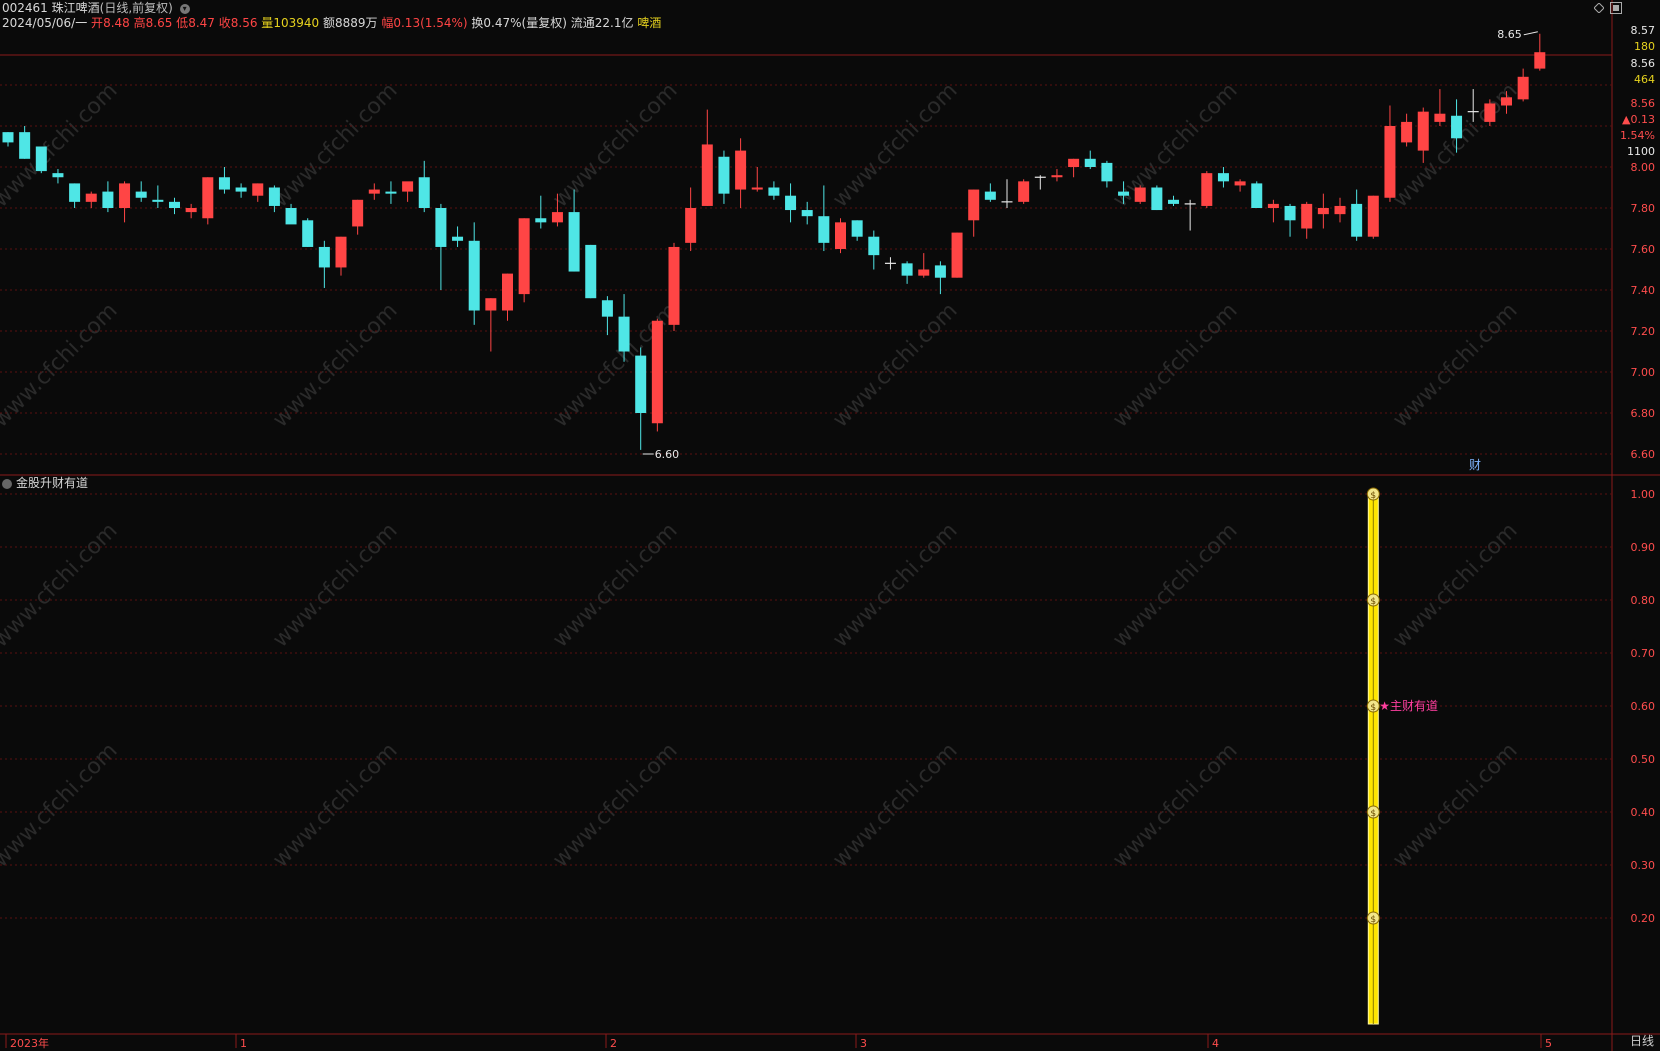 The height and width of the screenshot is (1051, 1660). I want to click on indicator-title: 金股升财有道, so click(52, 483).